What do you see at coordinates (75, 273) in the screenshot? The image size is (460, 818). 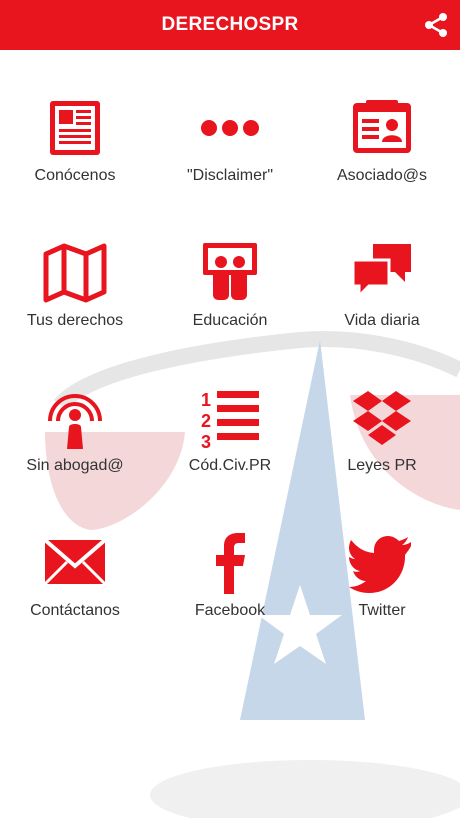 I see `map-icon` at bounding box center [75, 273].